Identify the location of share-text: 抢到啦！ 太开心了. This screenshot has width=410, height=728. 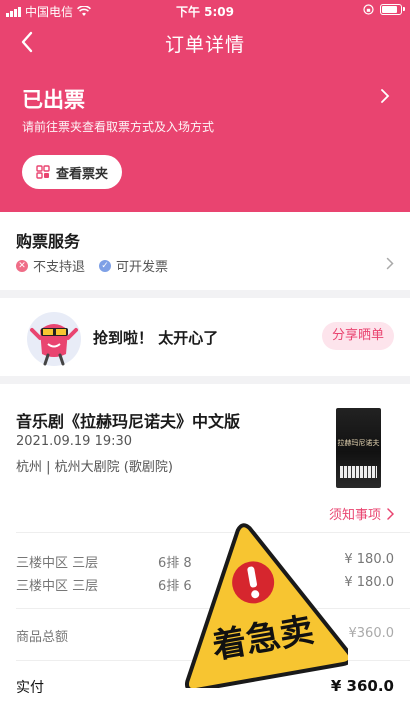
(156, 338).